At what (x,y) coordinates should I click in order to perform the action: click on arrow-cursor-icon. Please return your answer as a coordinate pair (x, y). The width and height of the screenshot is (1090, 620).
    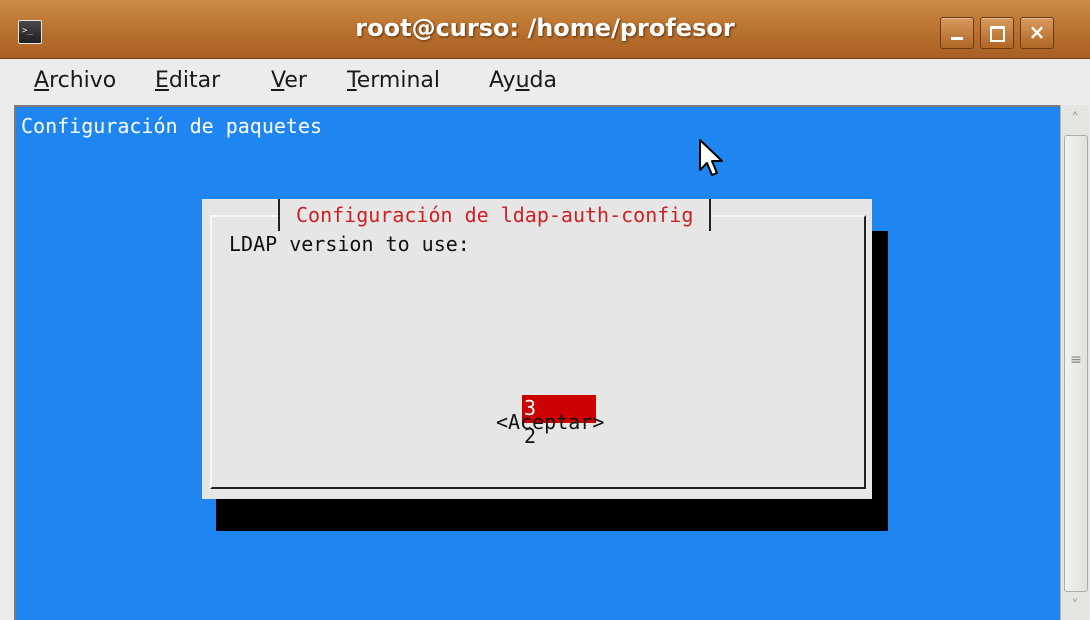
    Looking at the image, I should click on (711, 157).